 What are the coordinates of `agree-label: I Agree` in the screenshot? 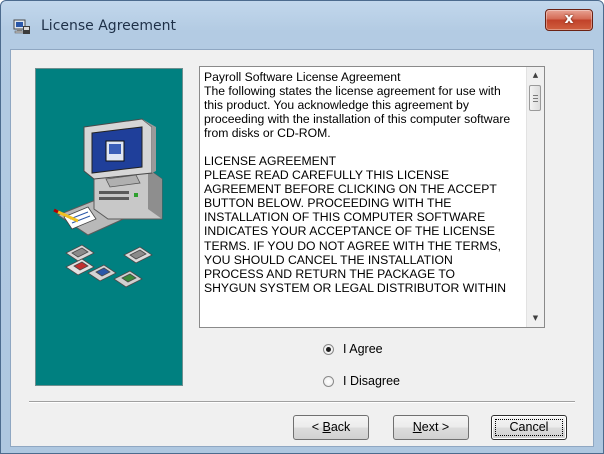 It's located at (363, 349).